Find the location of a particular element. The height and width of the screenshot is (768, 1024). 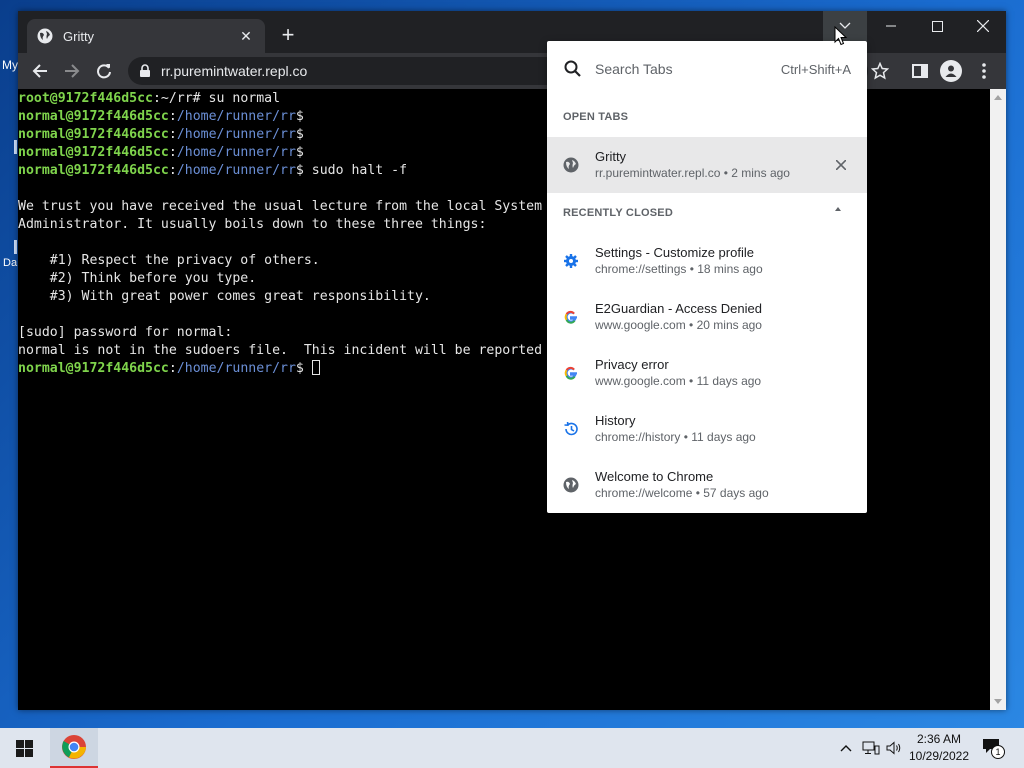

recently-closed-item: History chrome://history • 11 days ago is located at coordinates (707, 429).